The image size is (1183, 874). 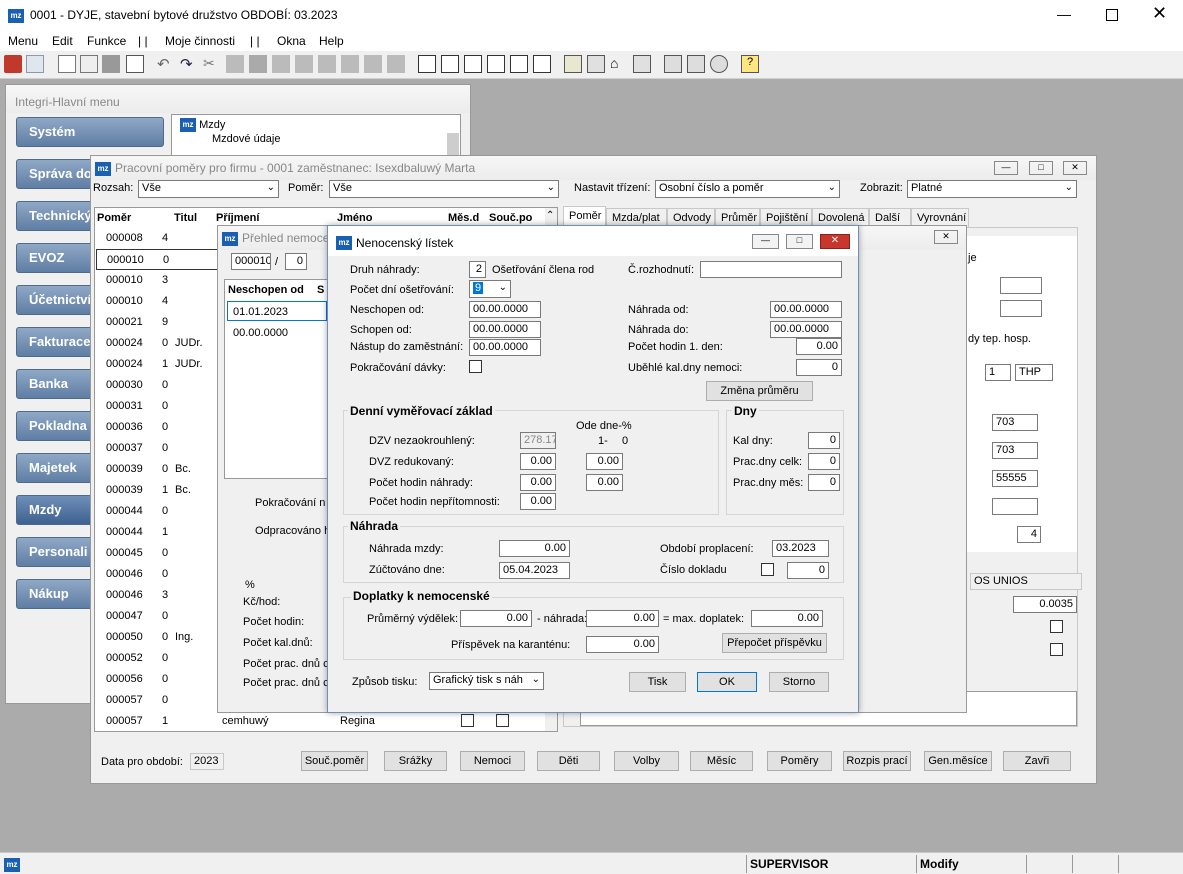 I want to click on field-0035: 0.0035, so click(x=1045, y=604).